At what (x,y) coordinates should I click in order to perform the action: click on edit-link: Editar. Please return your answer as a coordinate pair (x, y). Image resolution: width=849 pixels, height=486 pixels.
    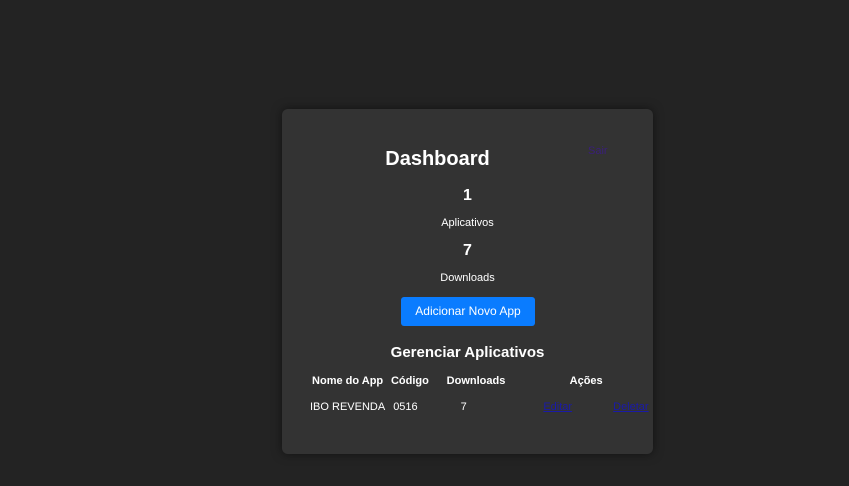
    Looking at the image, I should click on (557, 407).